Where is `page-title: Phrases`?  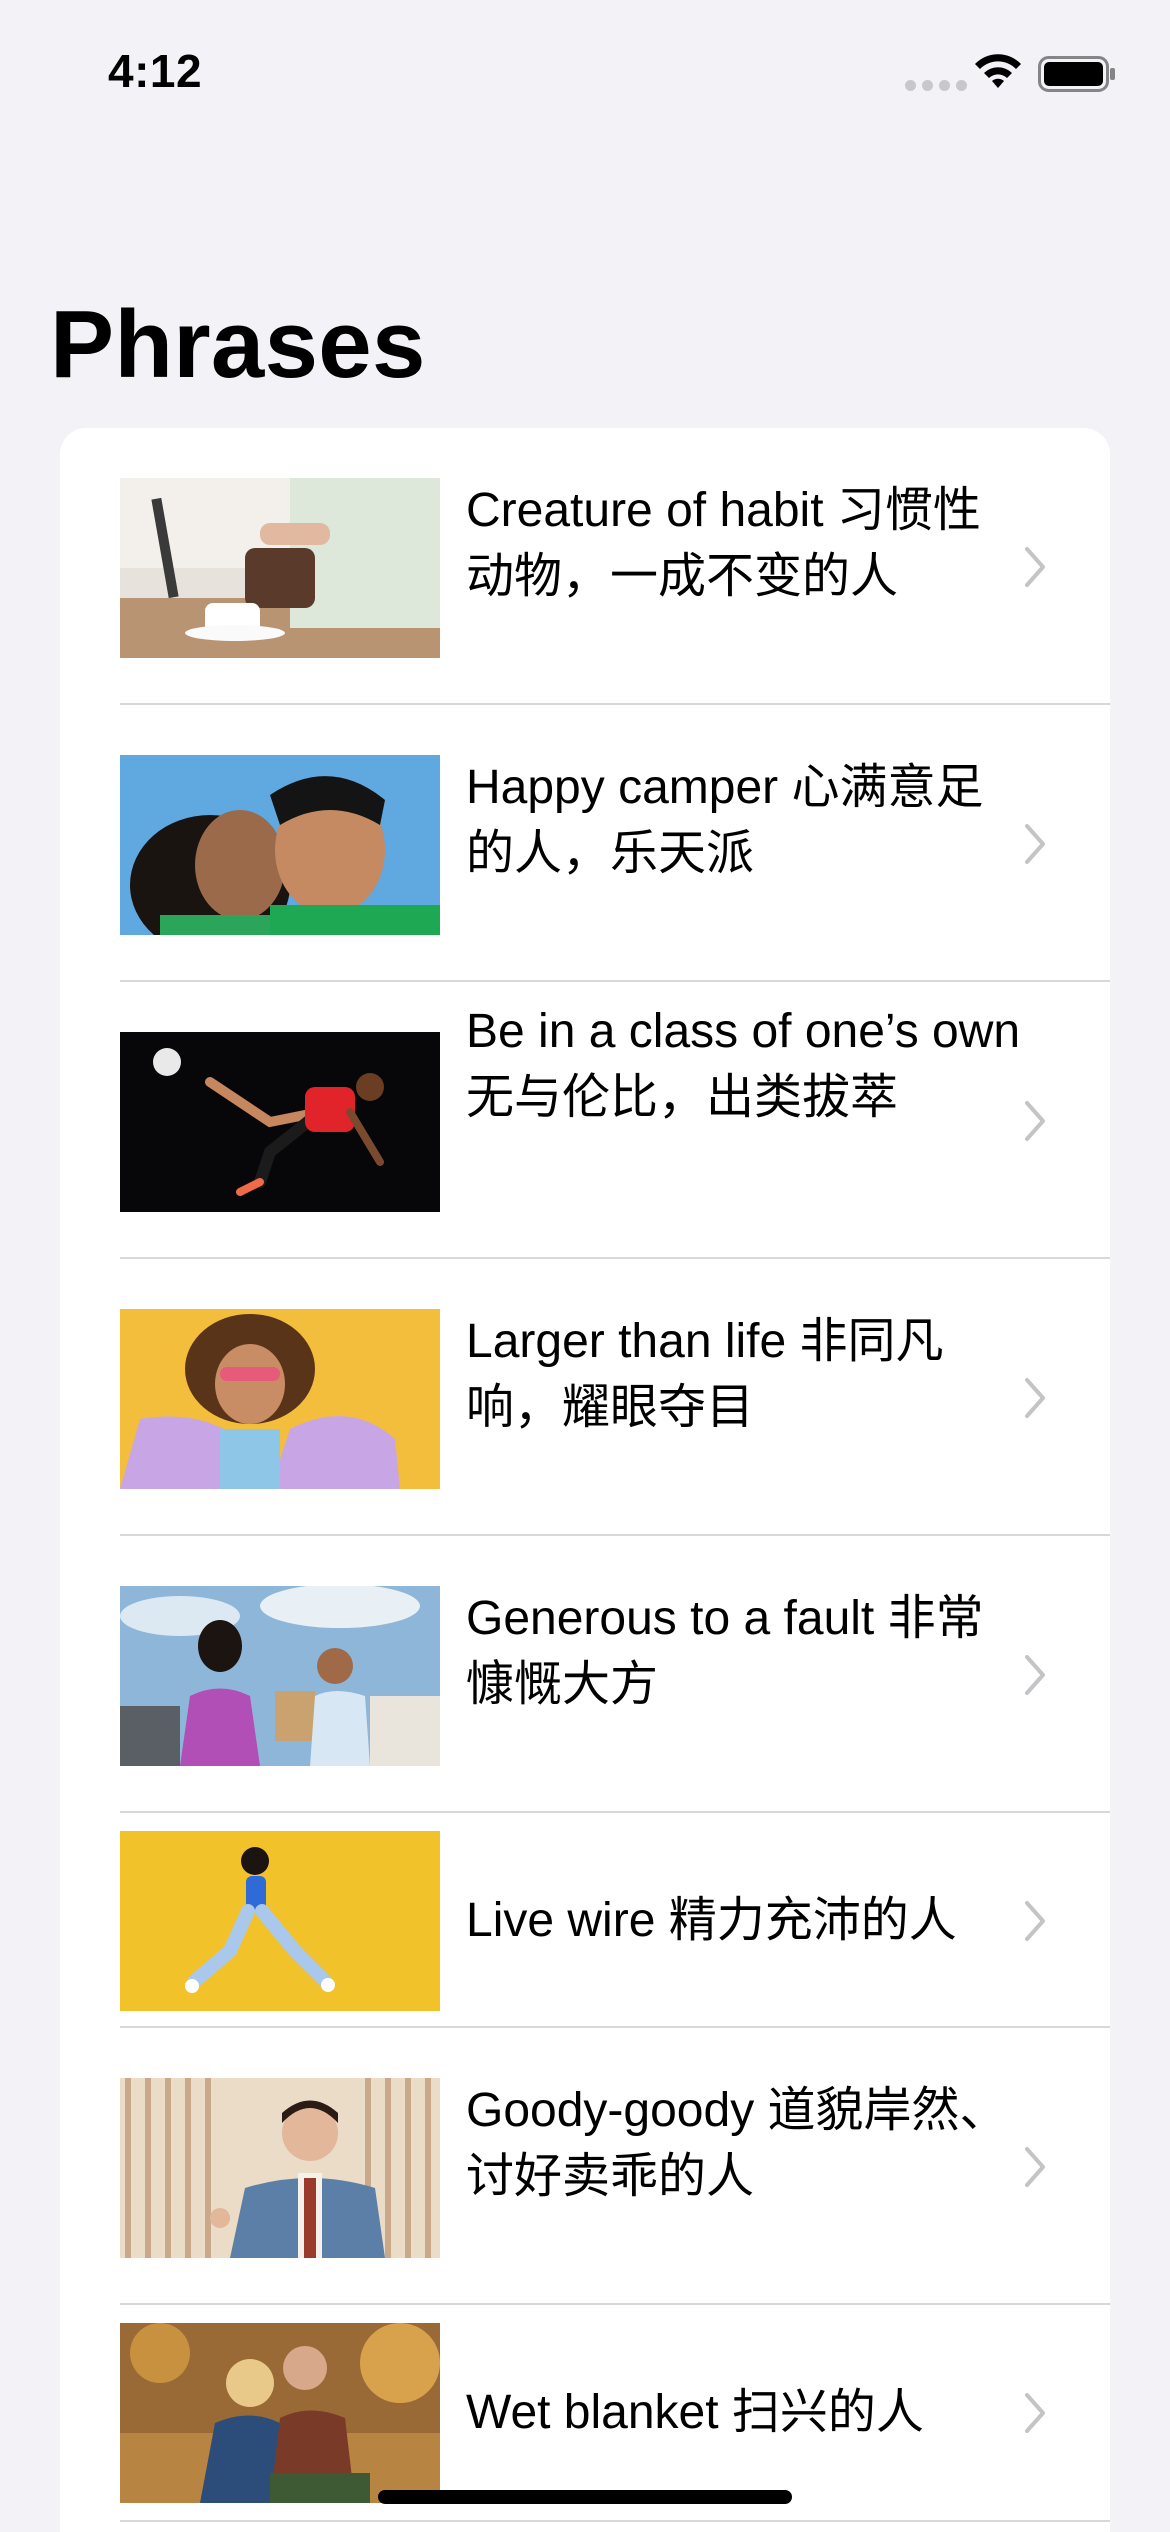
page-title: Phrases is located at coordinates (238, 344).